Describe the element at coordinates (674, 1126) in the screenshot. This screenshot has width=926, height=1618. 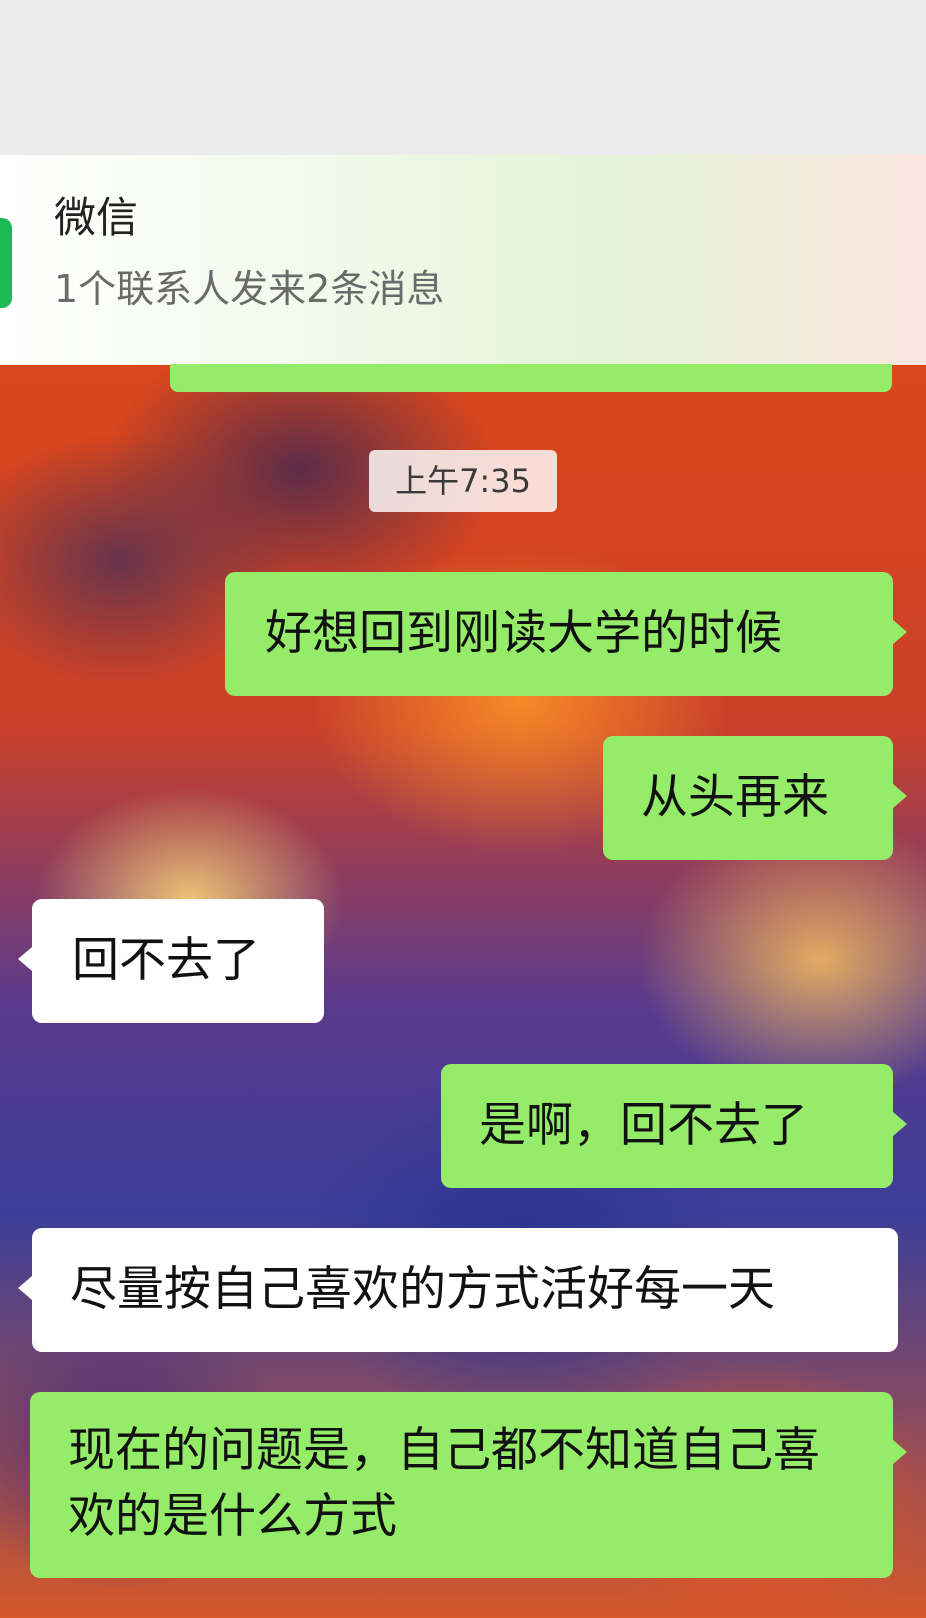
I see `message-bubble-outgoing: 是啊，回不去了` at that location.